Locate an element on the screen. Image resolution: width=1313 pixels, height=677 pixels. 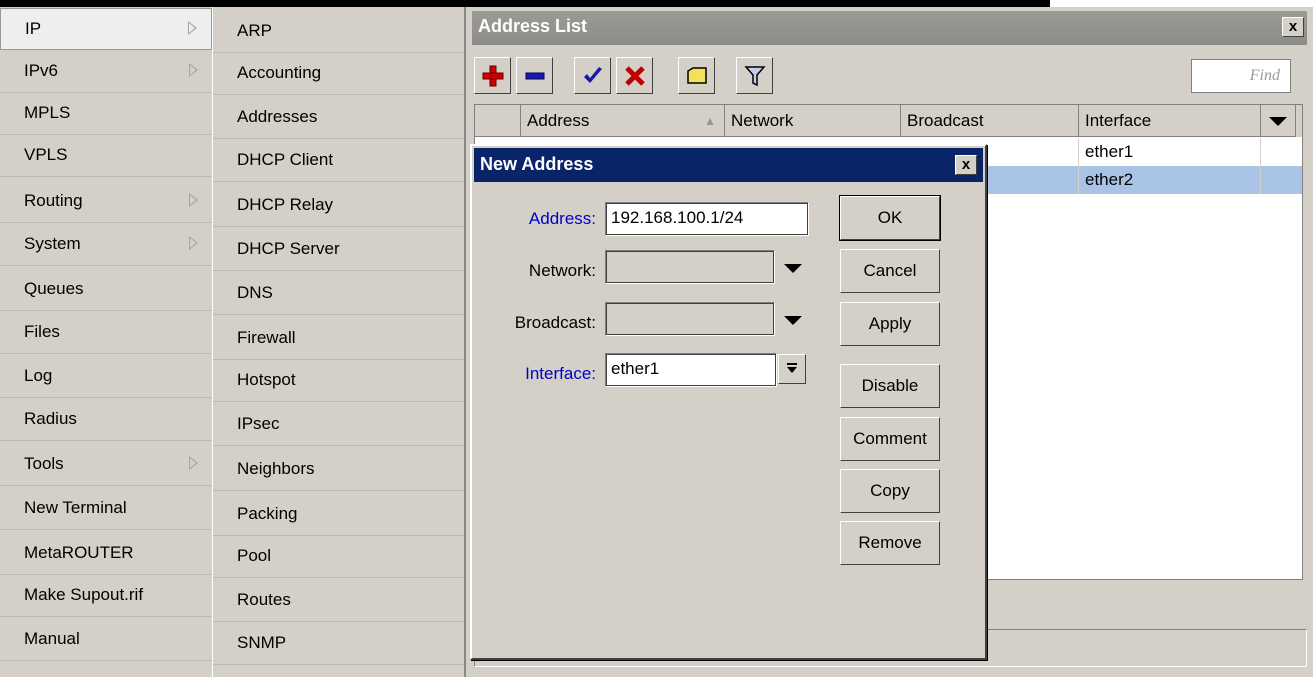
disable-button is located at coordinates (634, 75).